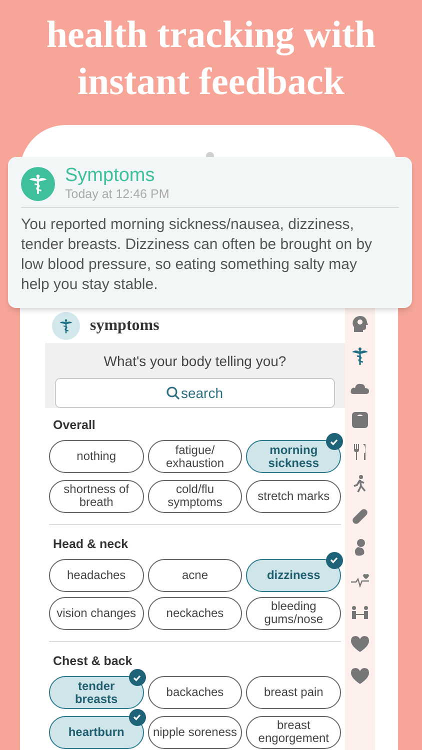  I want to click on symptom-chip: stretch marks, so click(293, 496).